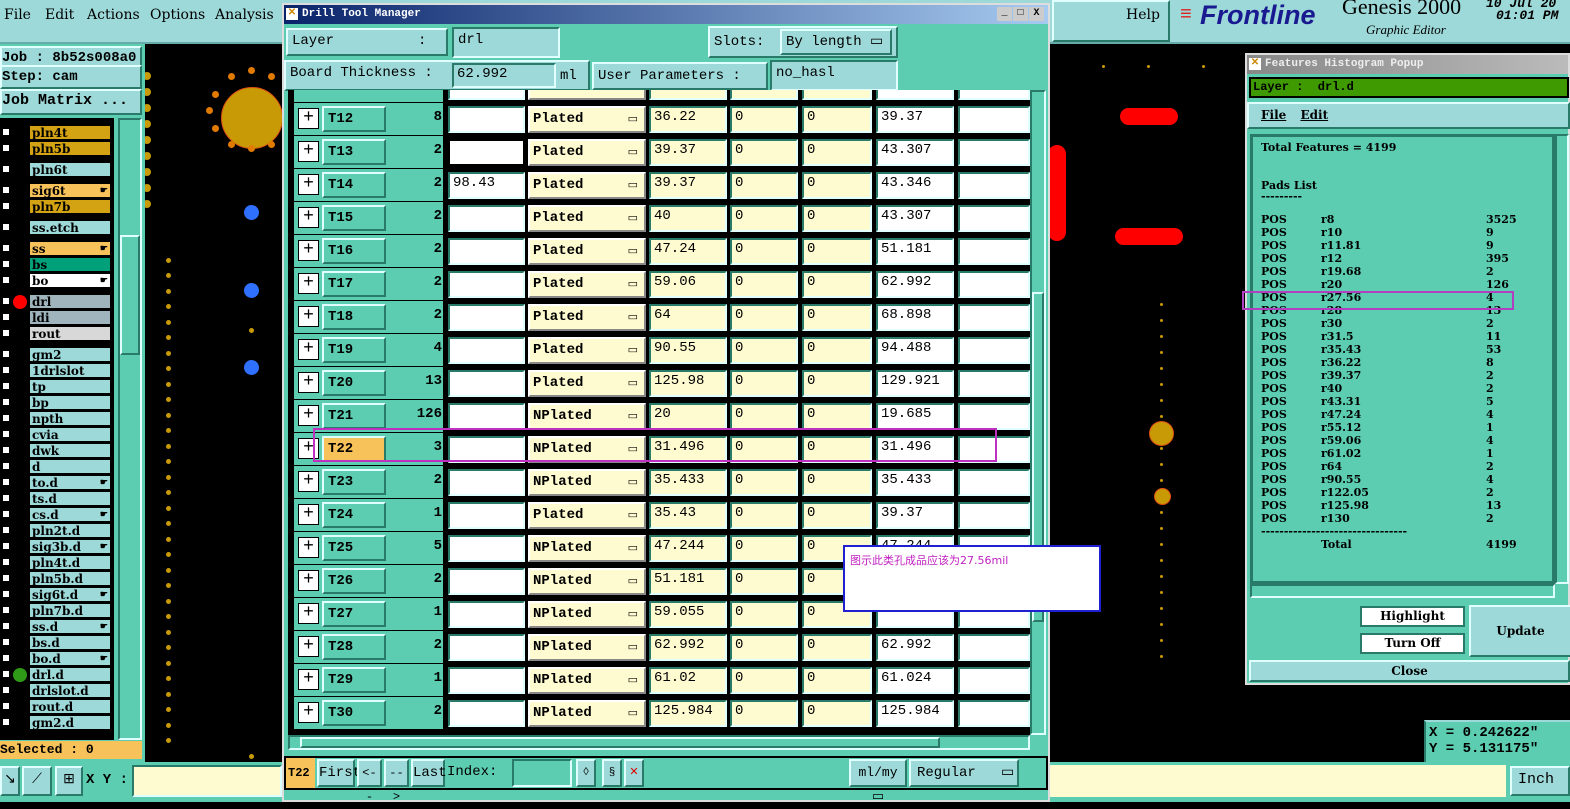 Image resolution: width=1570 pixels, height=809 pixels. Describe the element at coordinates (1402, 591) in the screenshot. I see `hist-hscrollbar` at that location.